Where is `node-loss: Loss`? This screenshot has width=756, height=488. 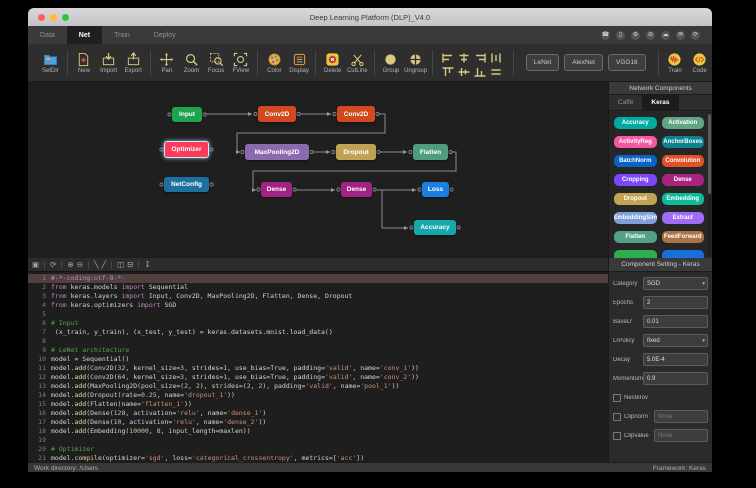
node-loss: Loss is located at coordinates (435, 189).